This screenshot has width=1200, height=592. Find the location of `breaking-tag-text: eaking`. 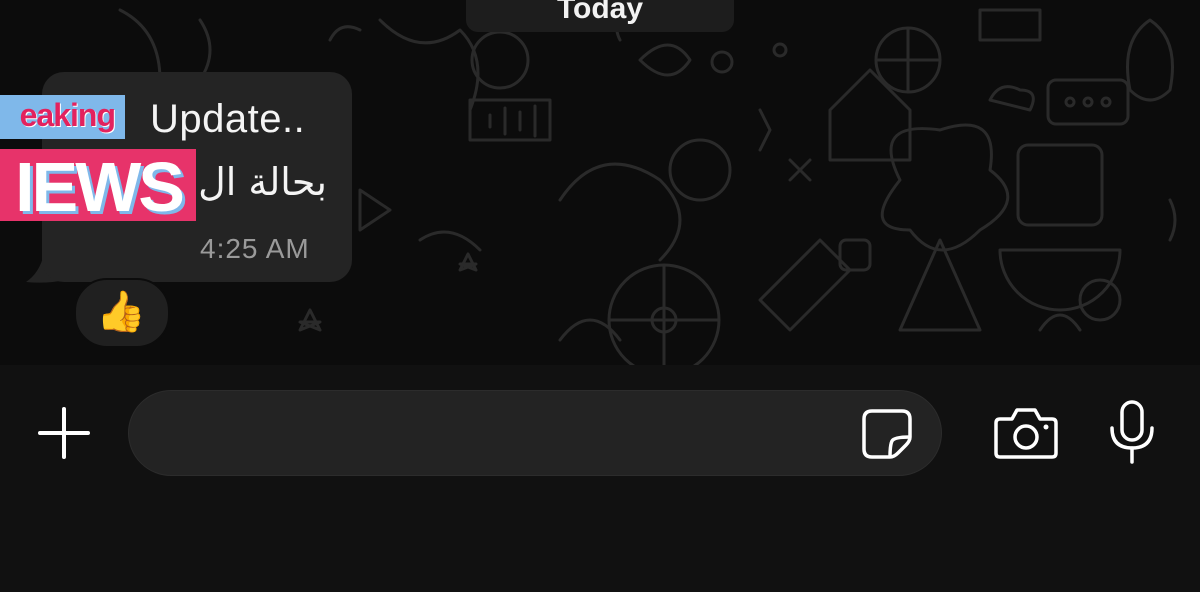

breaking-tag-text: eaking is located at coordinates (67, 115).